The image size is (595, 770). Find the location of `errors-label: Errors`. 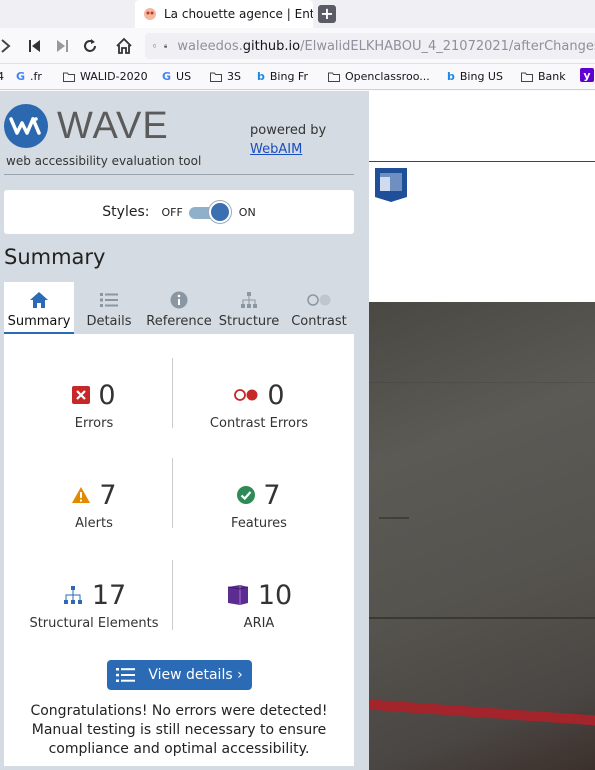

errors-label: Errors is located at coordinates (94, 423).